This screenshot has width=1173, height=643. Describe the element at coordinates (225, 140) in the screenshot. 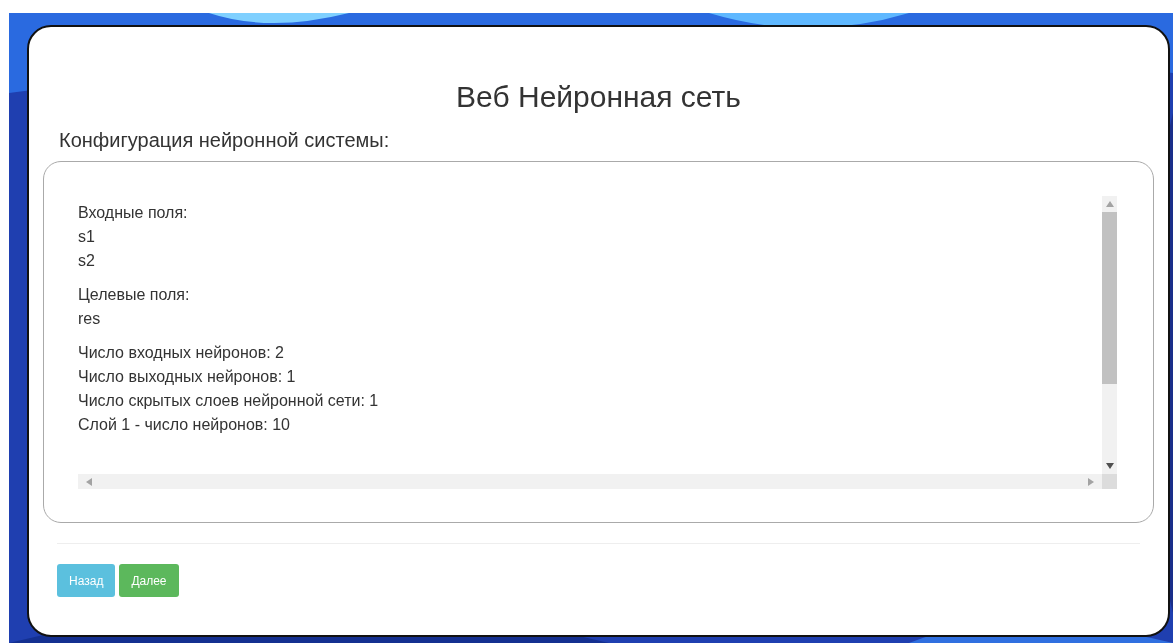

I see `section-heading: Конфигурация нейронной системы:` at that location.